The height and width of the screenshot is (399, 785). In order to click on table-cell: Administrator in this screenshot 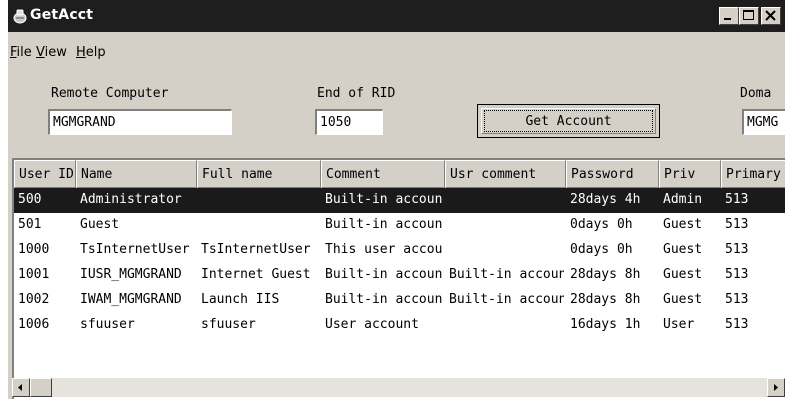, I will do `click(131, 199)`.